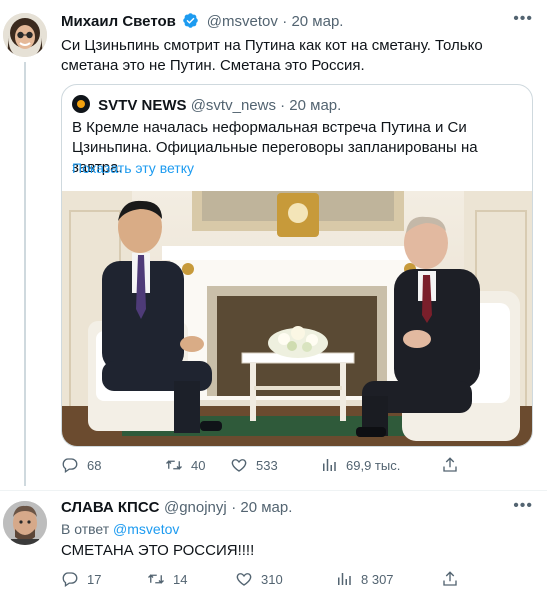  I want to click on reply-tweet-actions: 17 14 310 8 307, so click(265, 581).